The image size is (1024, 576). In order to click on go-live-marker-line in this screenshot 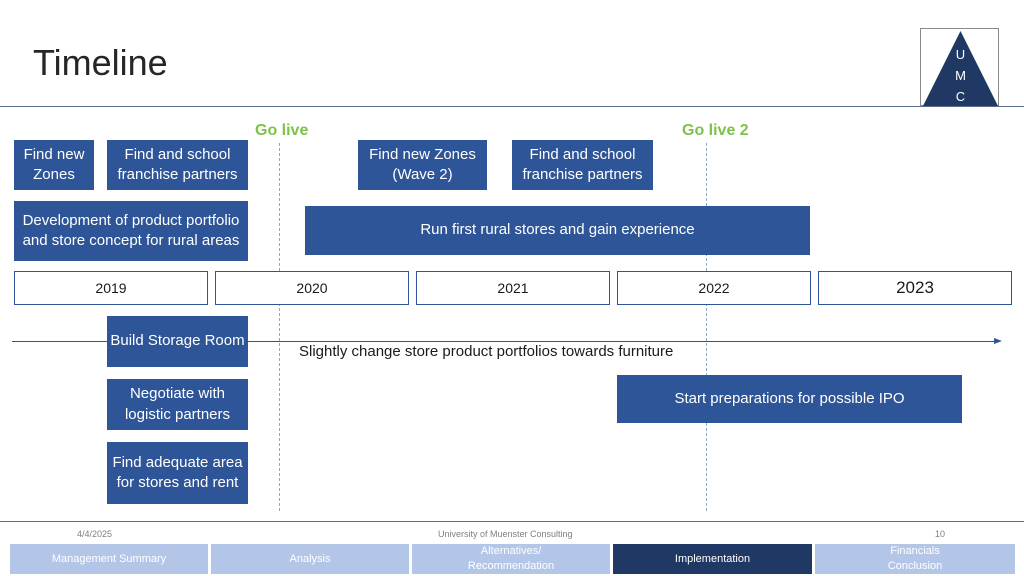, I will do `click(279, 327)`.